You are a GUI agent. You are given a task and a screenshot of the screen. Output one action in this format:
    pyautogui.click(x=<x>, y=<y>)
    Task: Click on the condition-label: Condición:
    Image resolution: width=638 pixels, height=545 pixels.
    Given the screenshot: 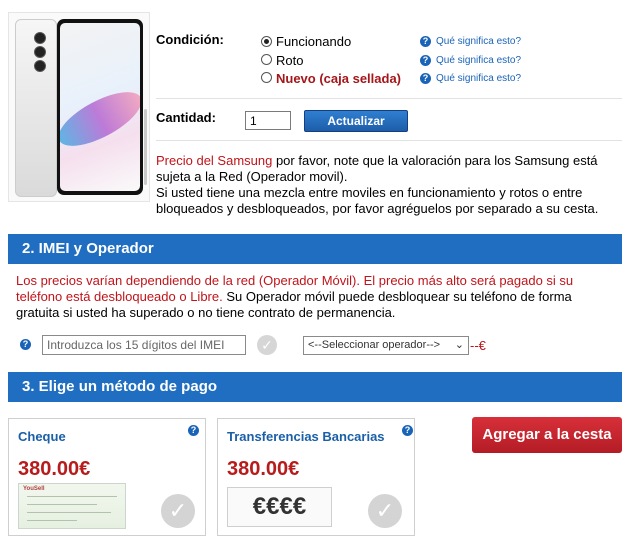 What is the action you would take?
    pyautogui.click(x=190, y=39)
    